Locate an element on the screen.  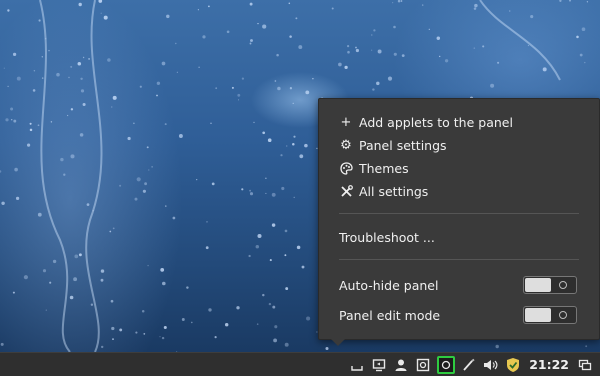
auto-hide-label: Auto-hide panel is located at coordinates (389, 285).